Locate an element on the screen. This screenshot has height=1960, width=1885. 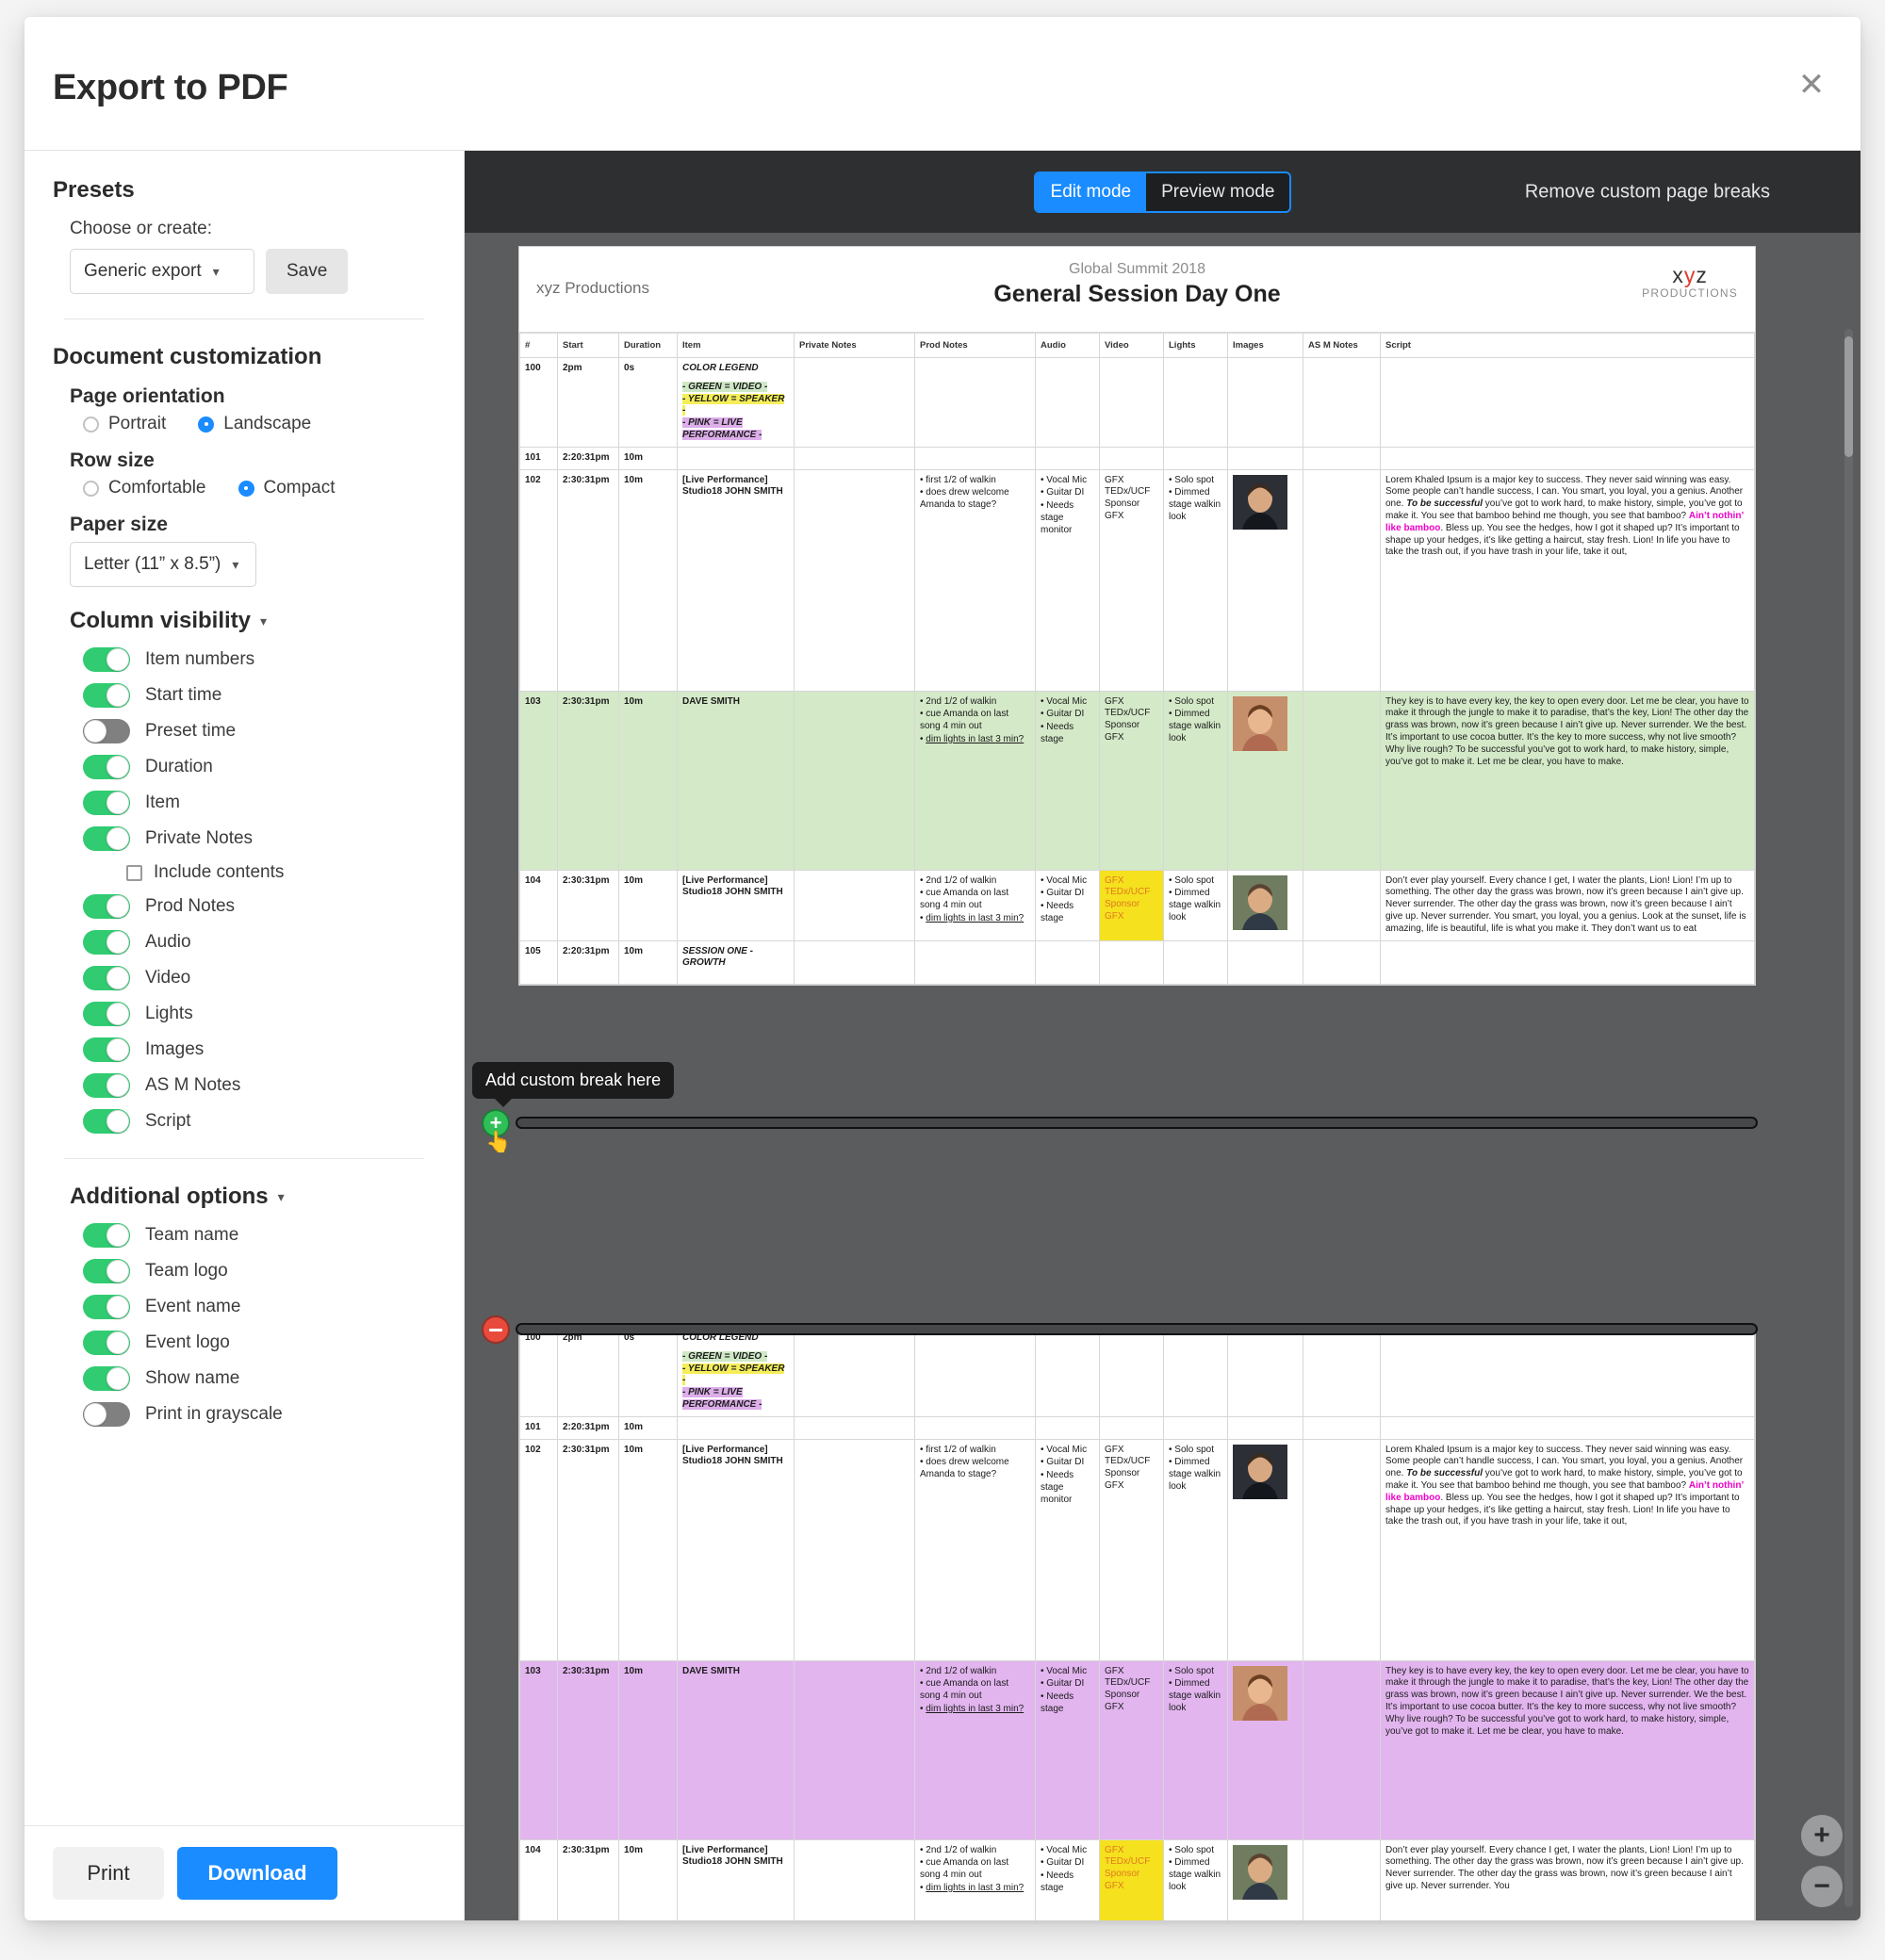
preview-scrollbar-thumb is located at coordinates (1849, 397).